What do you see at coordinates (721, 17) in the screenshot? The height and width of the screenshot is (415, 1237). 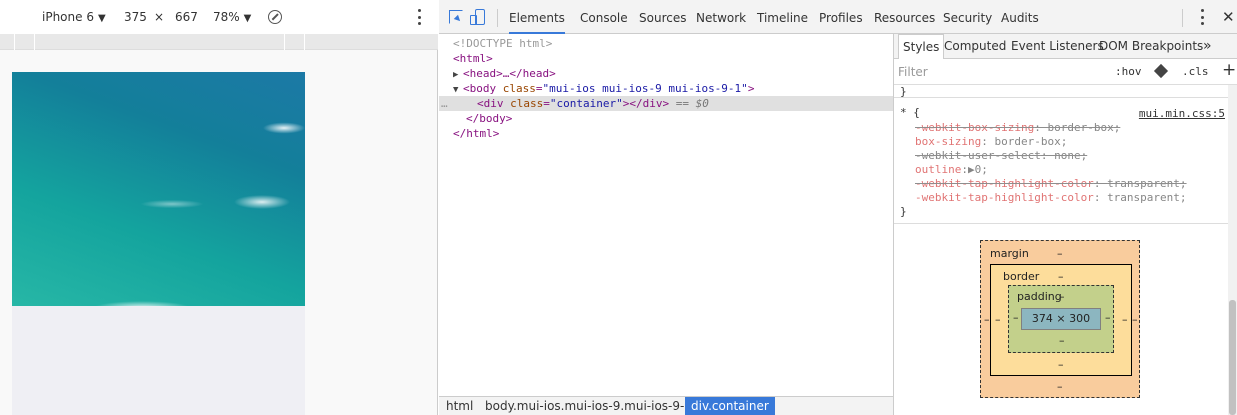 I see `tab-network: Network` at bounding box center [721, 17].